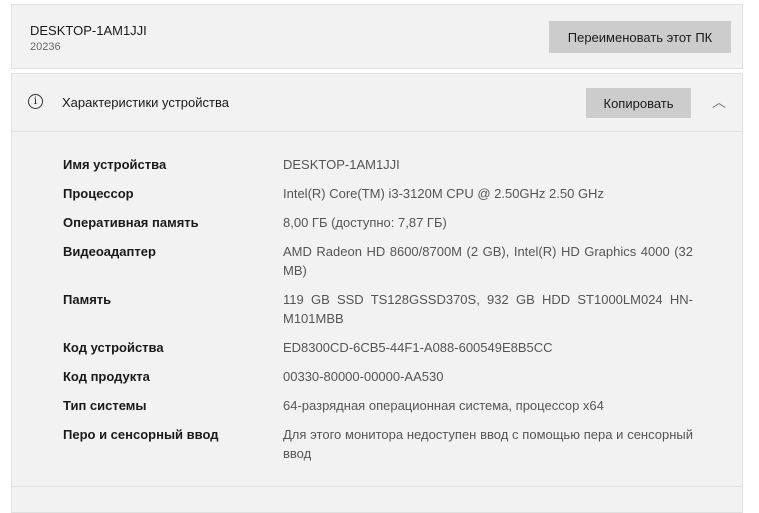 The height and width of the screenshot is (513, 759). Describe the element at coordinates (98, 193) in the screenshot. I see `spec-label: Процессор` at that location.